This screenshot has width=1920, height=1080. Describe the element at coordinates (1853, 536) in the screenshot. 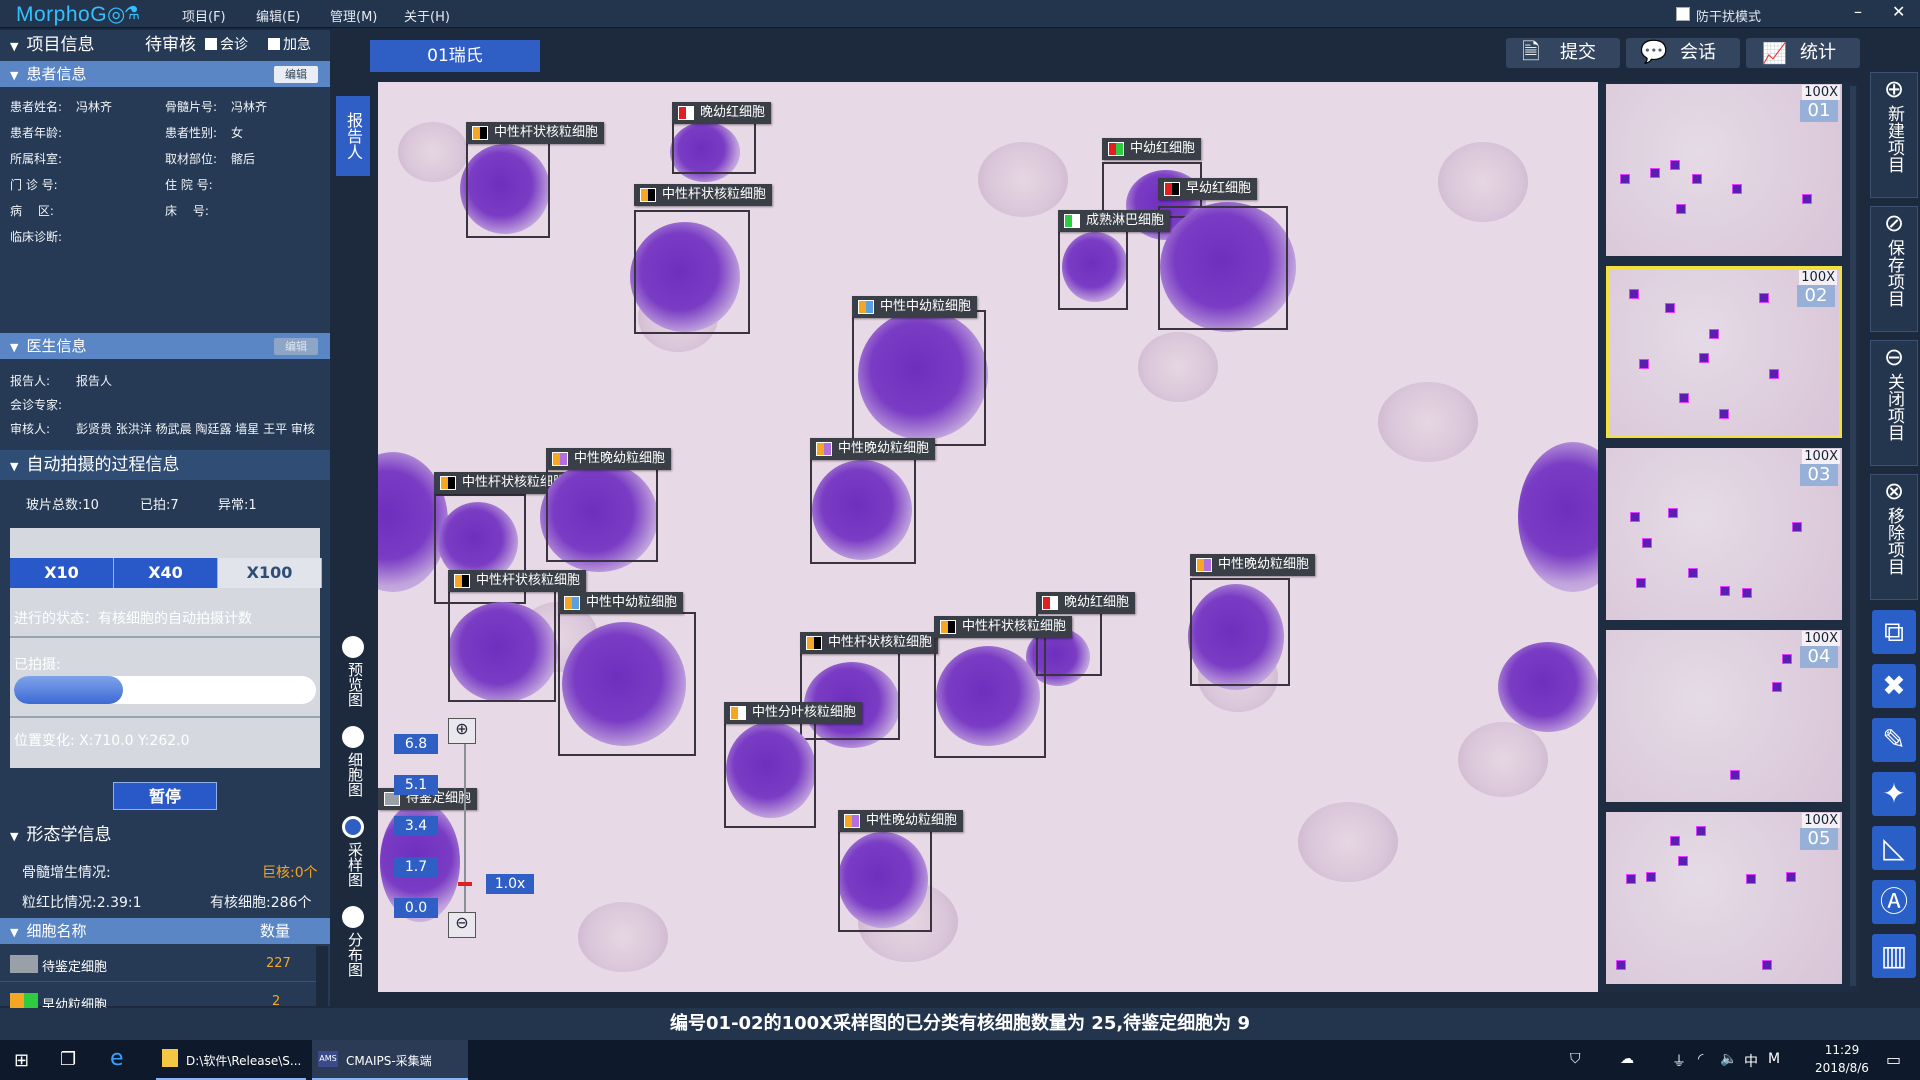

I see `thumbnail-scrollbar` at that location.